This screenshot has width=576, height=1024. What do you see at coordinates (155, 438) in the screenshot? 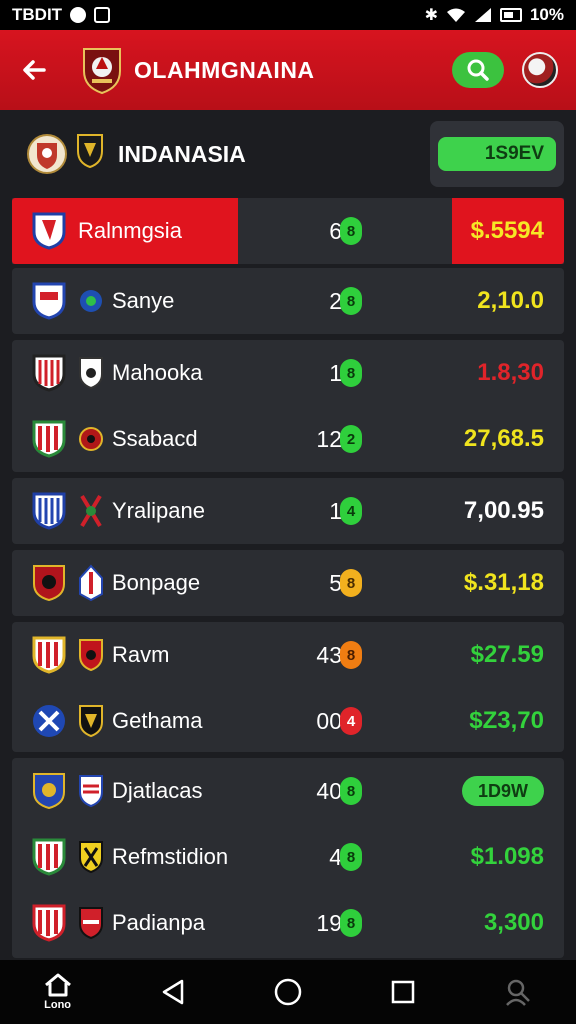
I see `team-name: Ssabacd` at bounding box center [155, 438].